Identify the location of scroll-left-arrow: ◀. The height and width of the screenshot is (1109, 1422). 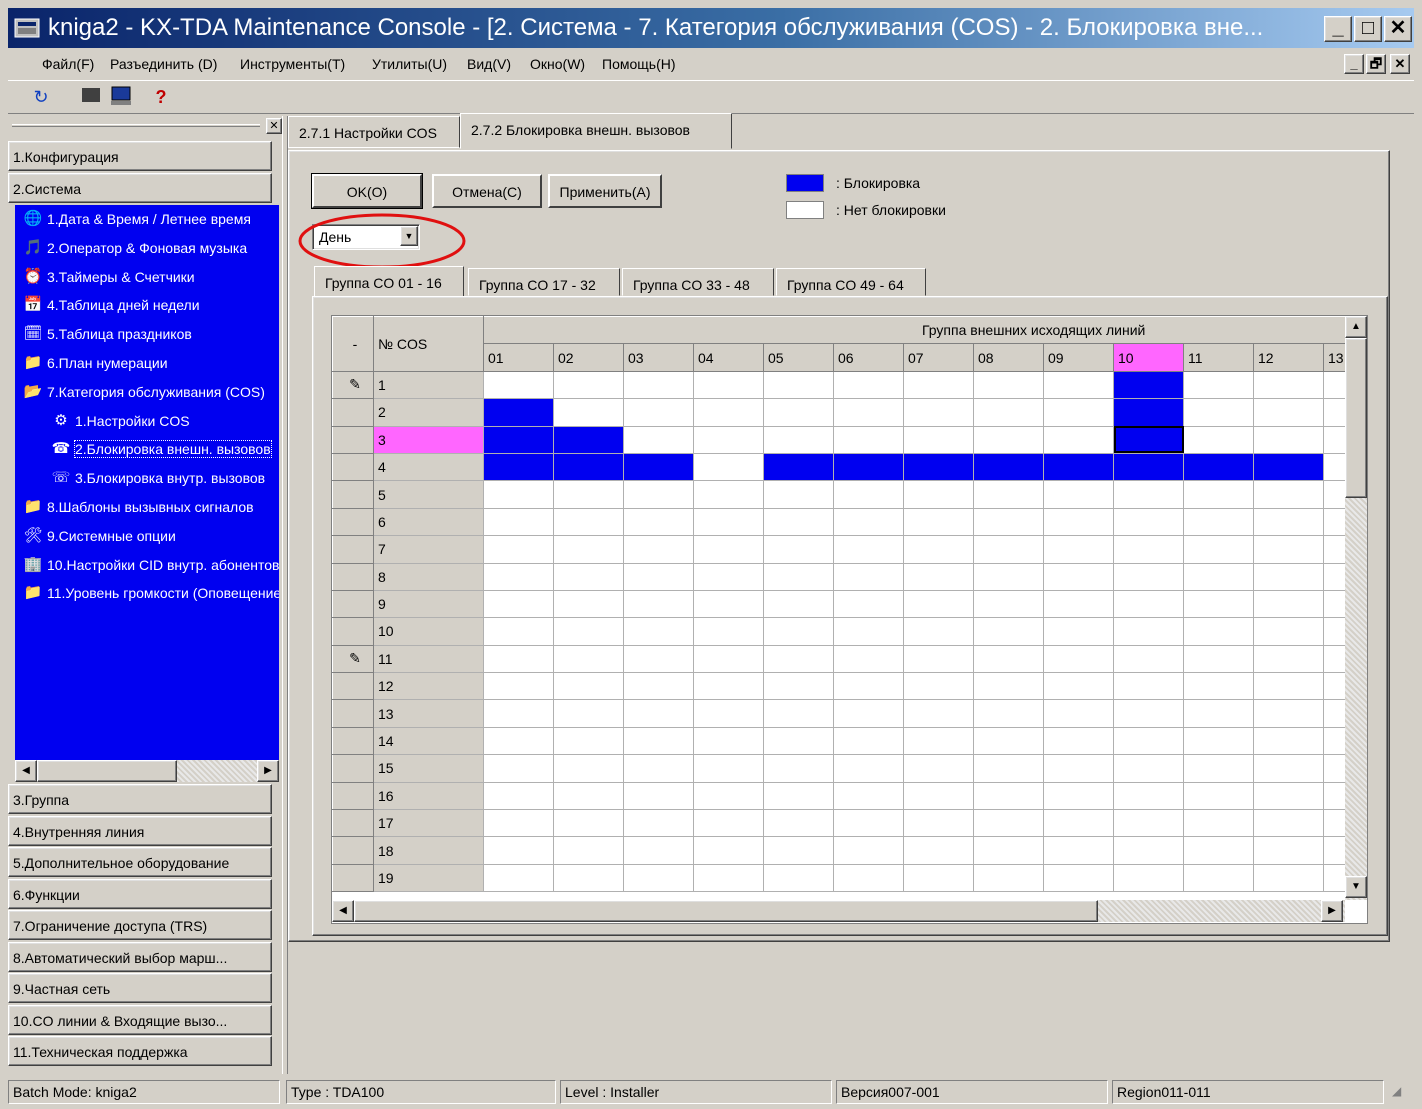
(343, 911).